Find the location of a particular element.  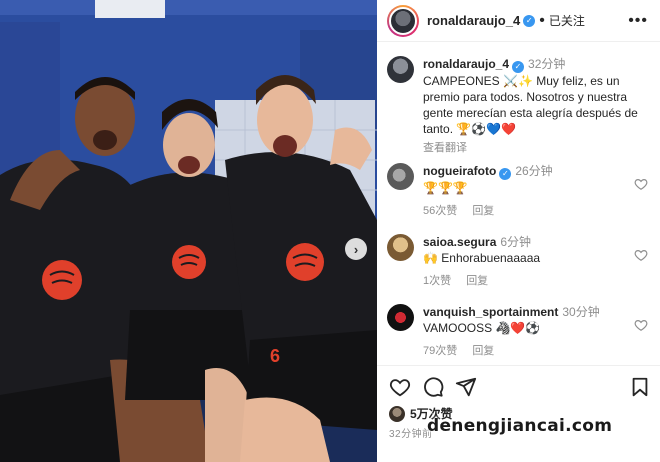

bookmark-icon is located at coordinates (640, 387).